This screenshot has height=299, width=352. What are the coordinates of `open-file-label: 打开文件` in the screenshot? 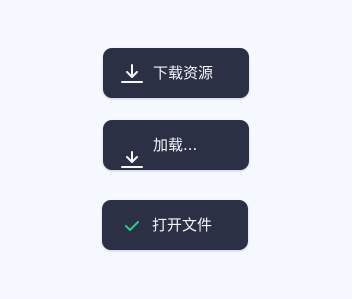 It's located at (182, 225).